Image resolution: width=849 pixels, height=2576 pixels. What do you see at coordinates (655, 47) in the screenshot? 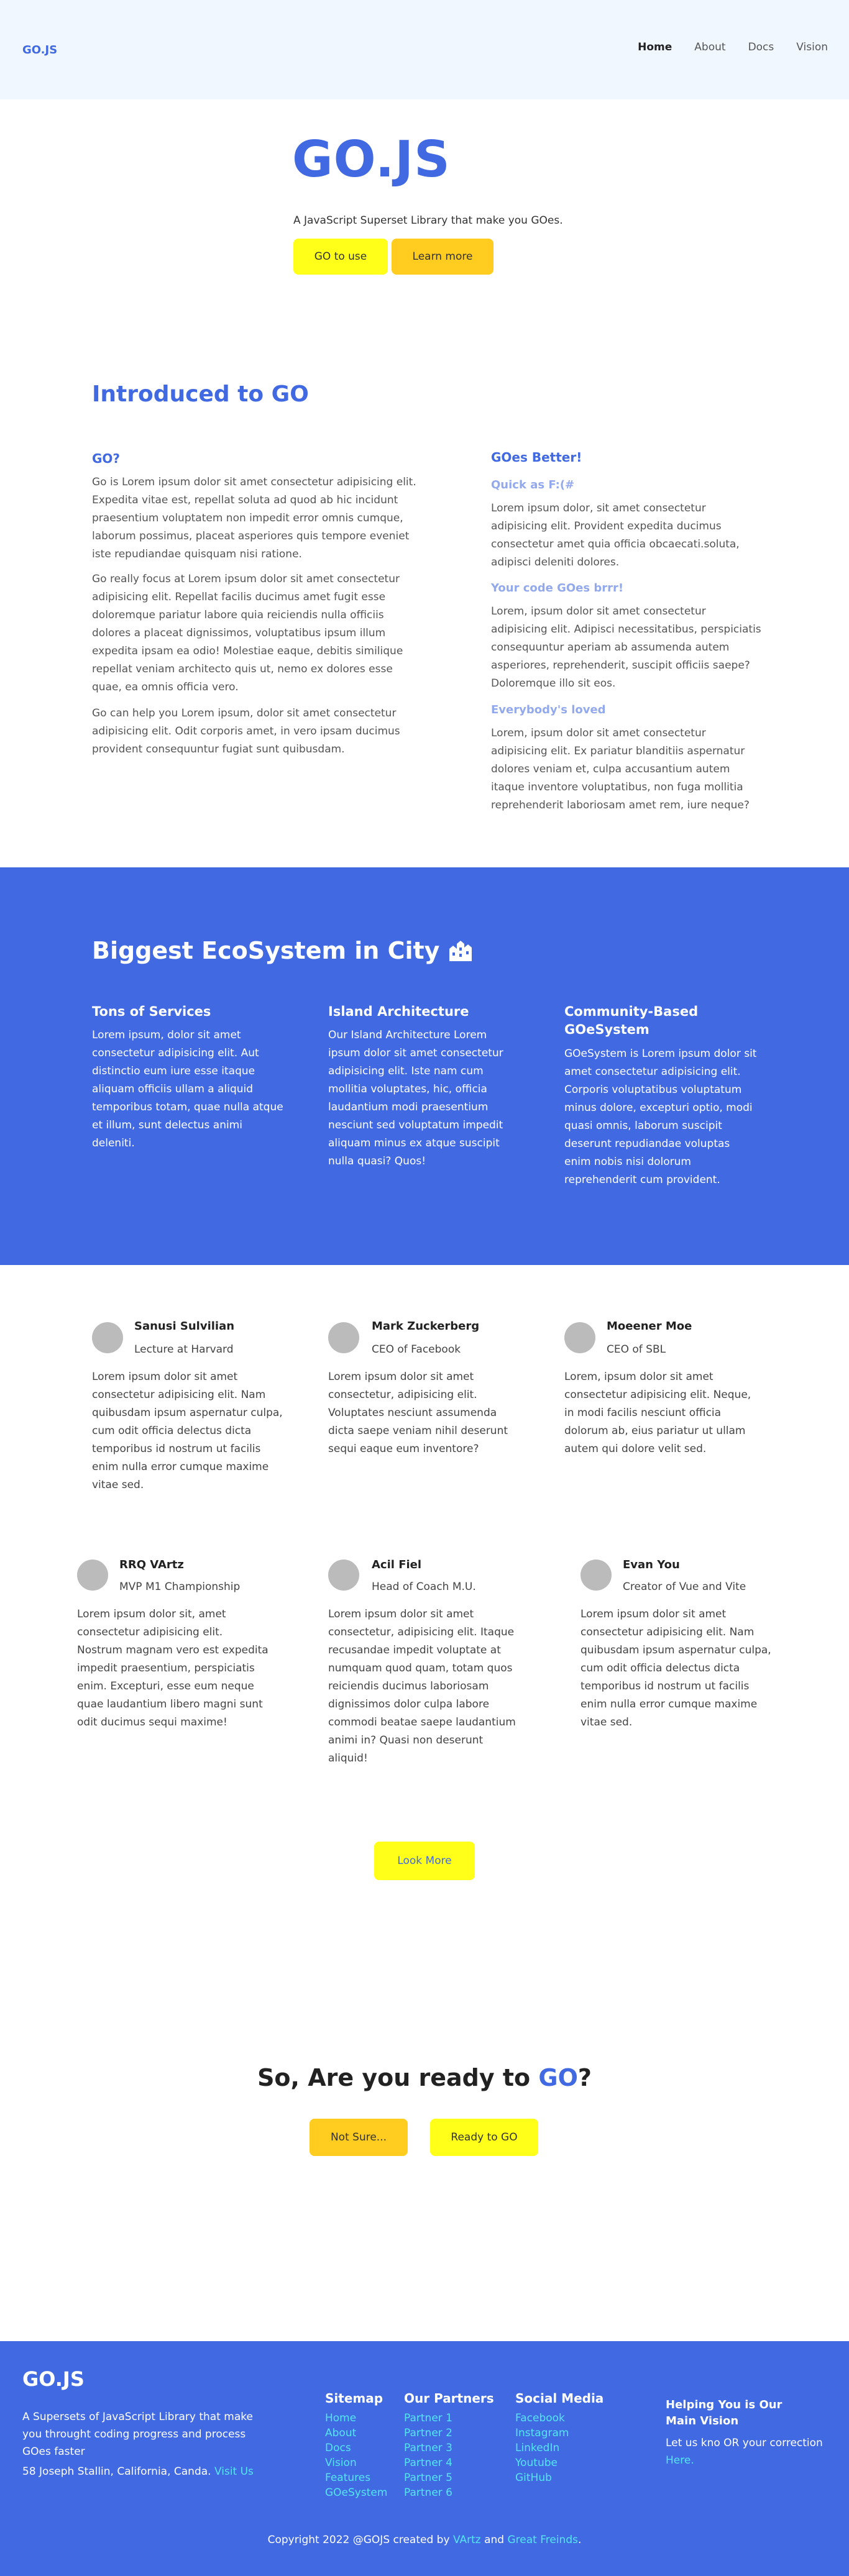
I see `nav-home: Home` at bounding box center [655, 47].